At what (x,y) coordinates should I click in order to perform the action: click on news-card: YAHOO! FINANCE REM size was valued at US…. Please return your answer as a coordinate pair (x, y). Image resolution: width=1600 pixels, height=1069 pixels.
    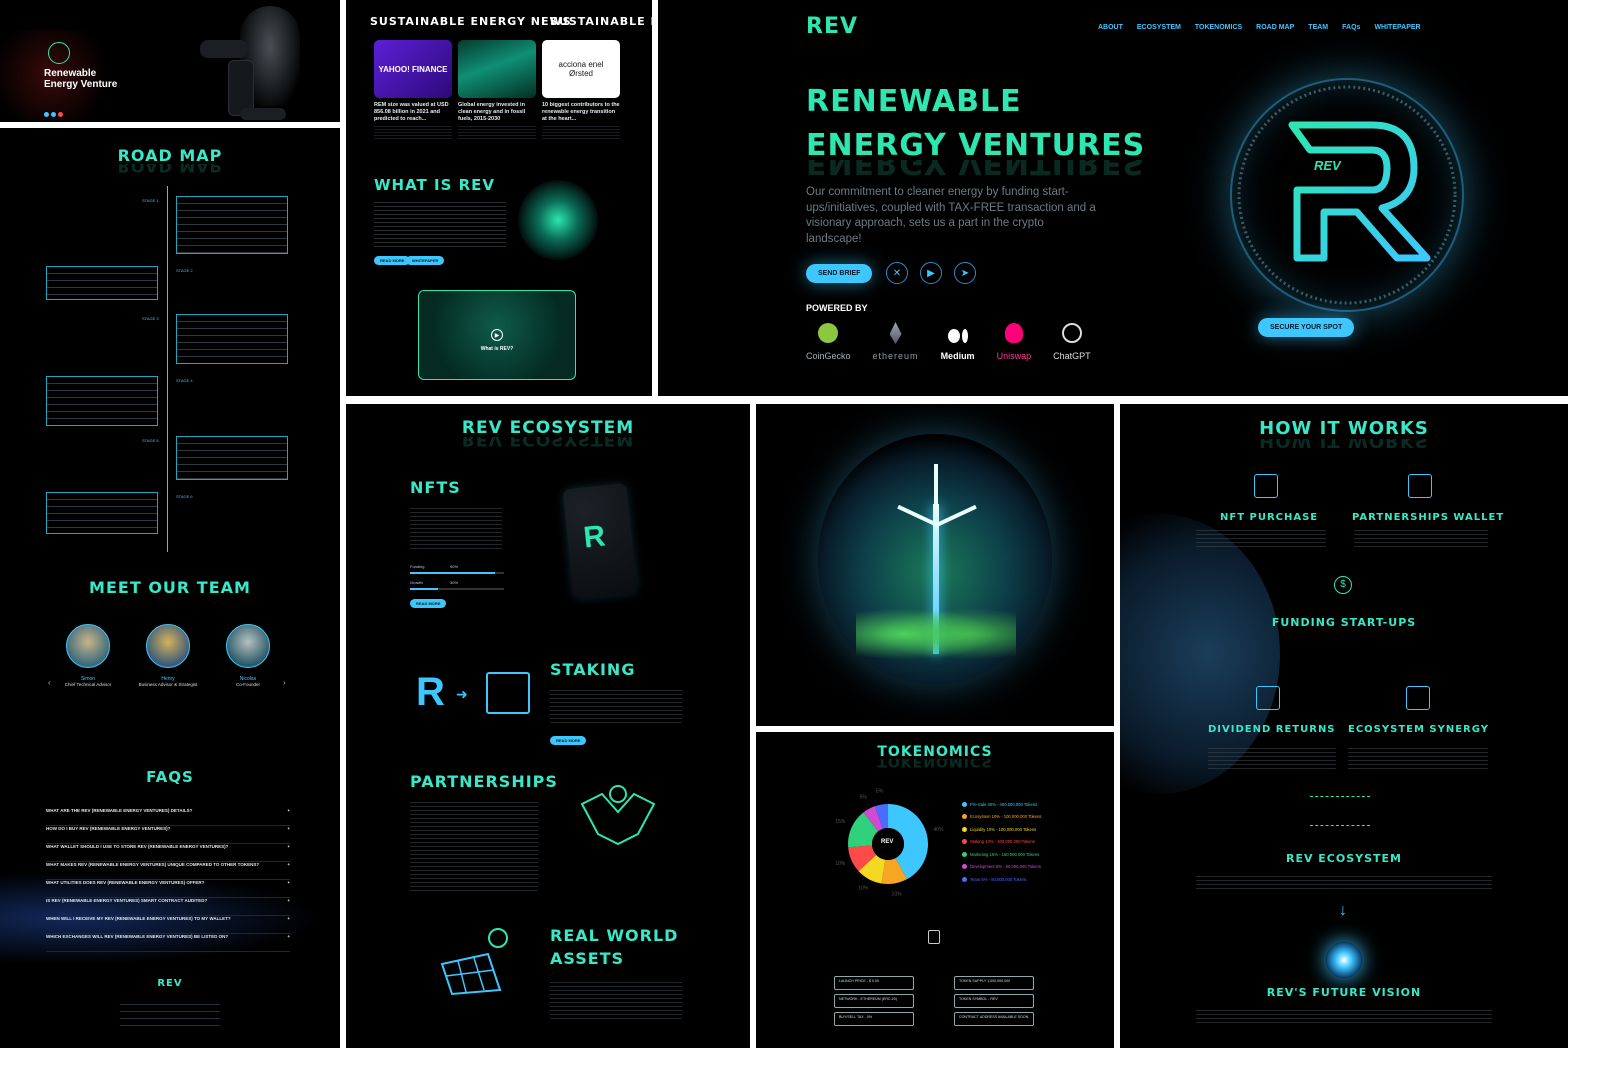
    Looking at the image, I should click on (413, 90).